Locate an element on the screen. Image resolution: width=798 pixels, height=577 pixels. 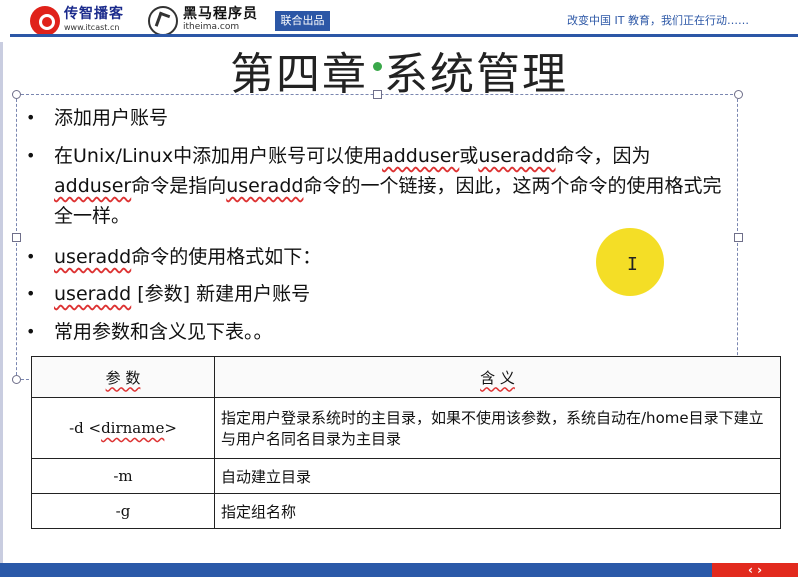
itheima-url: itheima.com is located at coordinates (211, 27).